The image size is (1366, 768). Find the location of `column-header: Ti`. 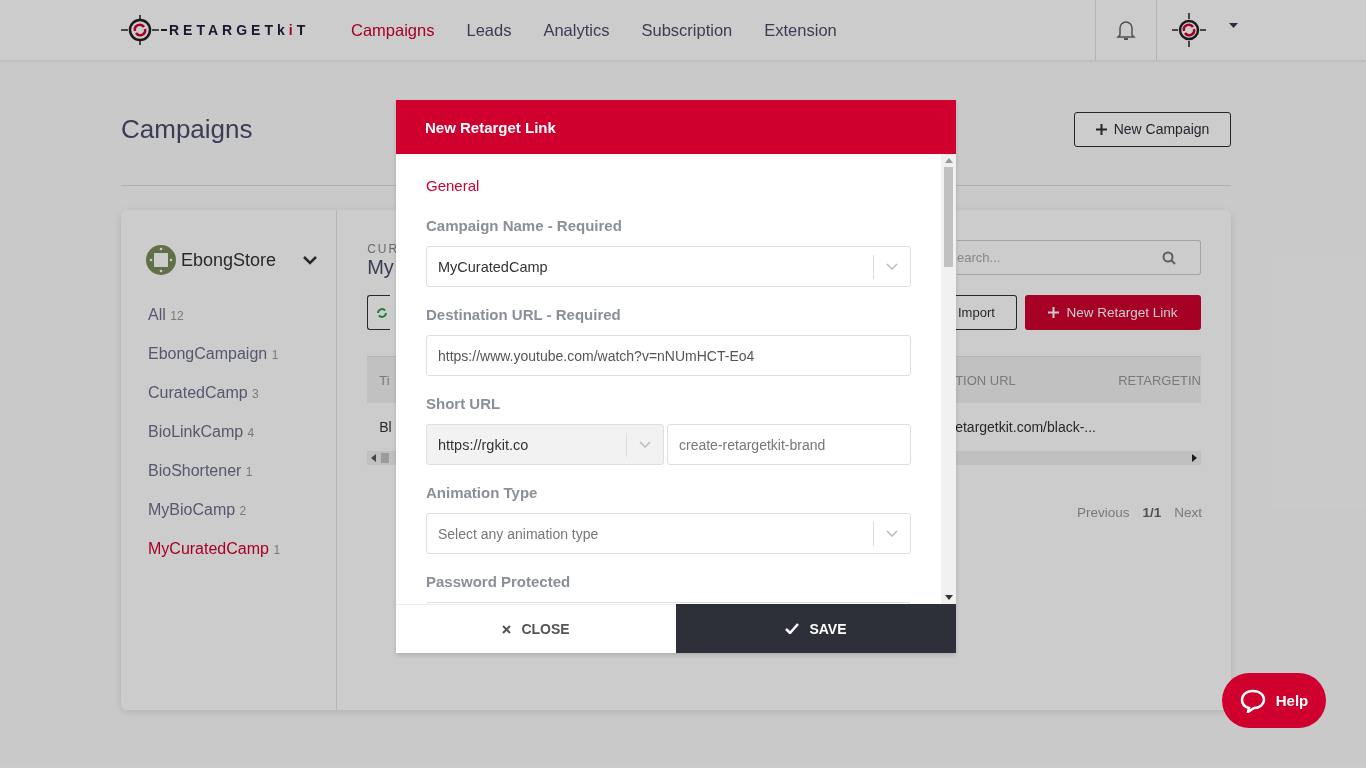

column-header: Ti is located at coordinates (384, 380).